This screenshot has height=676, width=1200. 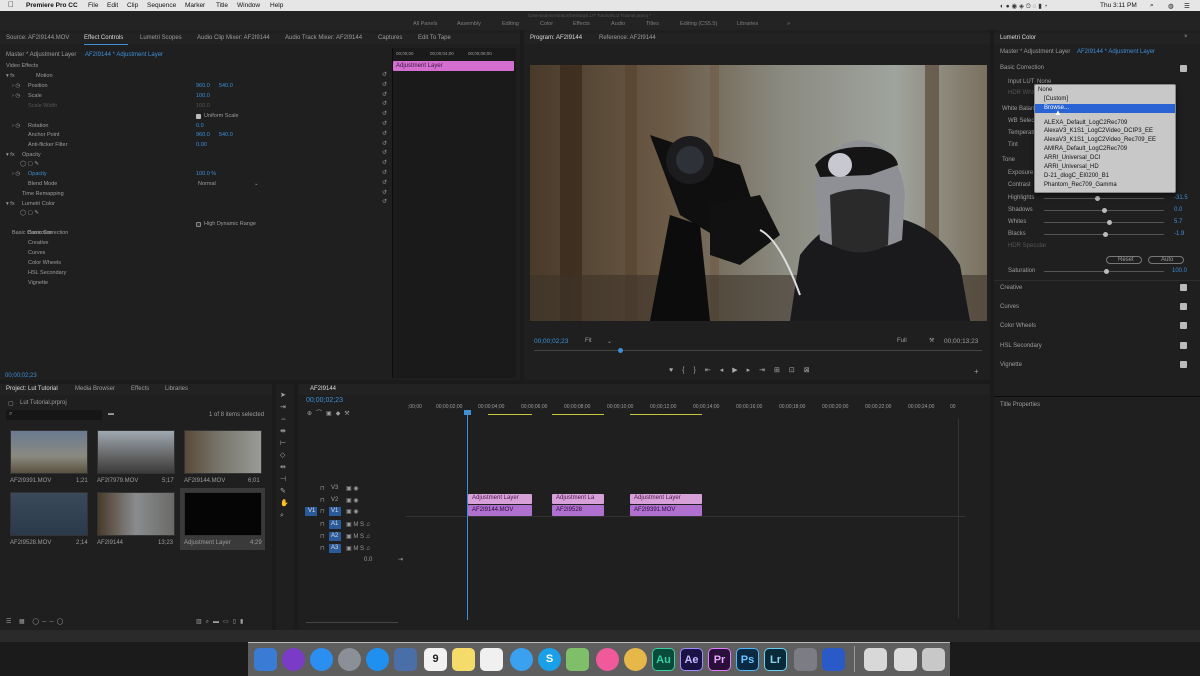 I want to click on reset-icons: ↺ ↺ ↺ ↺ ↺ ↺ ↺ ↺ ↺ ↺ ↺ ↺ ↺ ↺, so click(x=384, y=139).